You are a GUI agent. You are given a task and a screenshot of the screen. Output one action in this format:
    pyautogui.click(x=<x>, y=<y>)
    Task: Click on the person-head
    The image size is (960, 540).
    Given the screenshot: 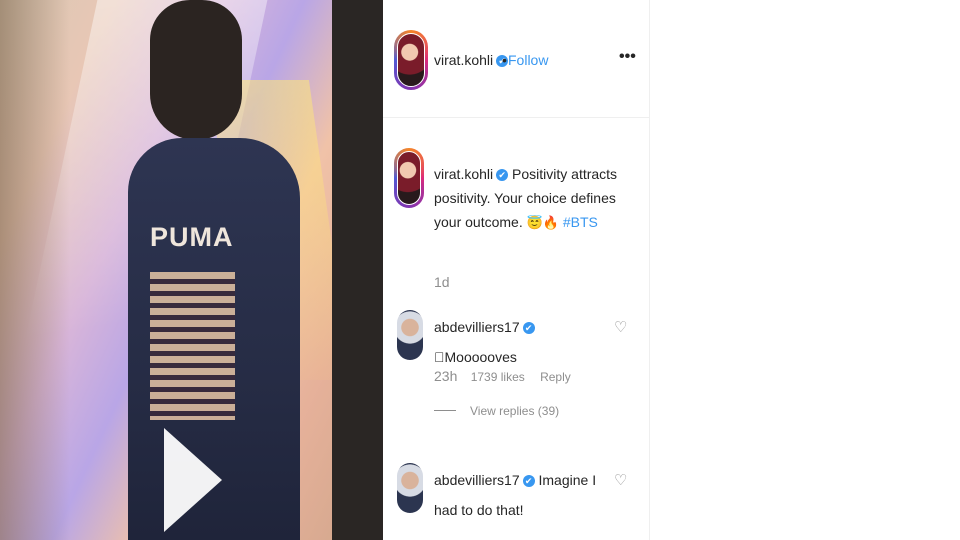 What is the action you would take?
    pyautogui.click(x=196, y=70)
    